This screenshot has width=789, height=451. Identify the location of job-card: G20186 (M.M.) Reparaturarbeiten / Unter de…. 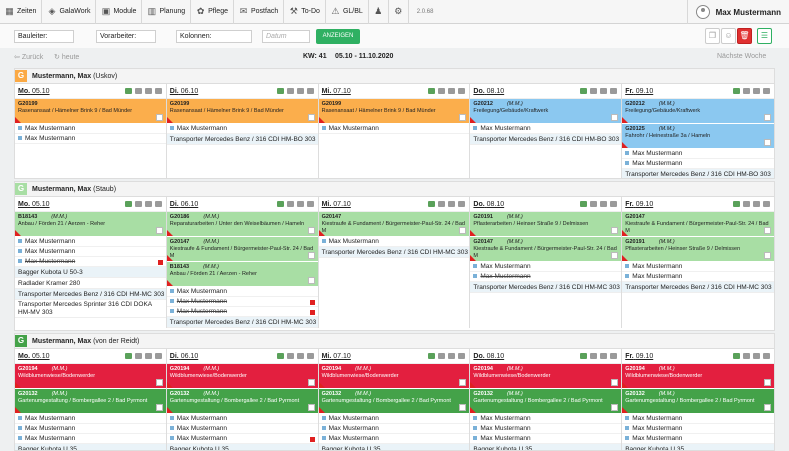
(242, 224).